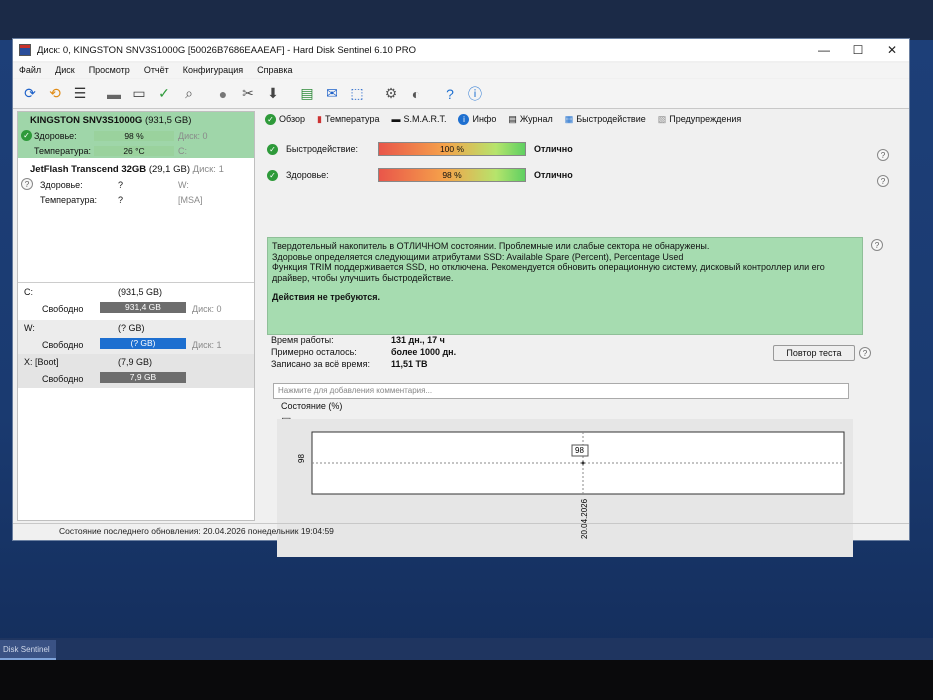 The height and width of the screenshot is (700, 933). Describe the element at coordinates (332, 94) in the screenshot. I see `email-icon: ✉` at that location.